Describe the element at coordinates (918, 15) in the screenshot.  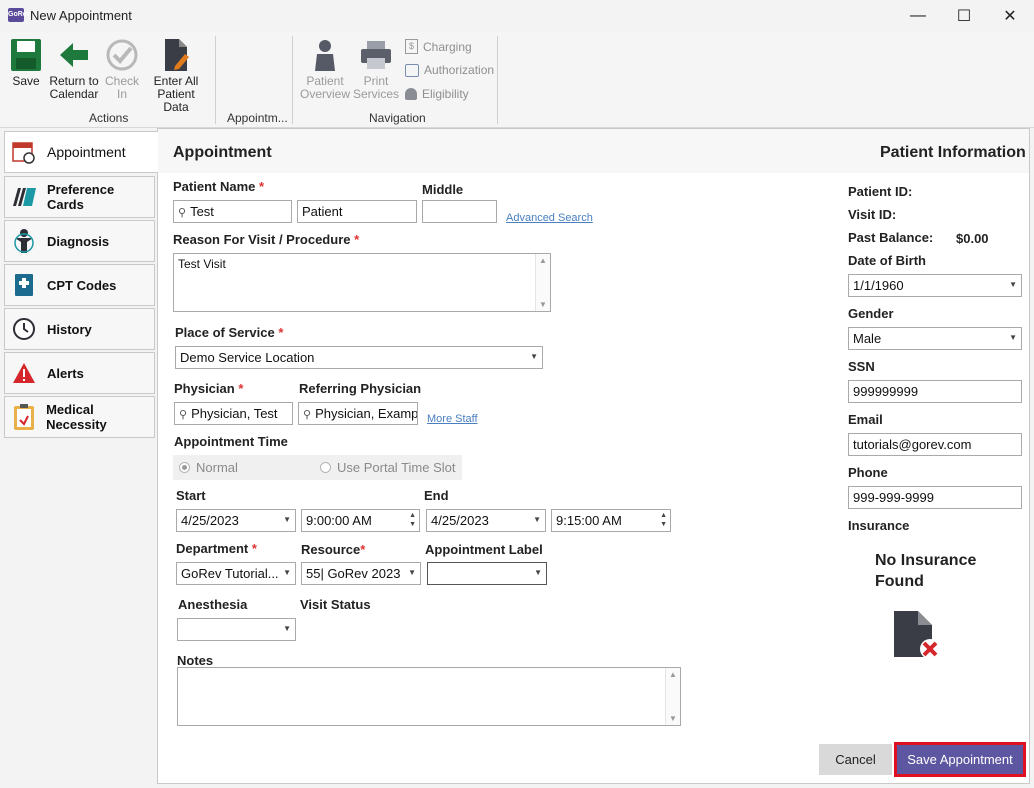
I see `minimize-button: —` at that location.